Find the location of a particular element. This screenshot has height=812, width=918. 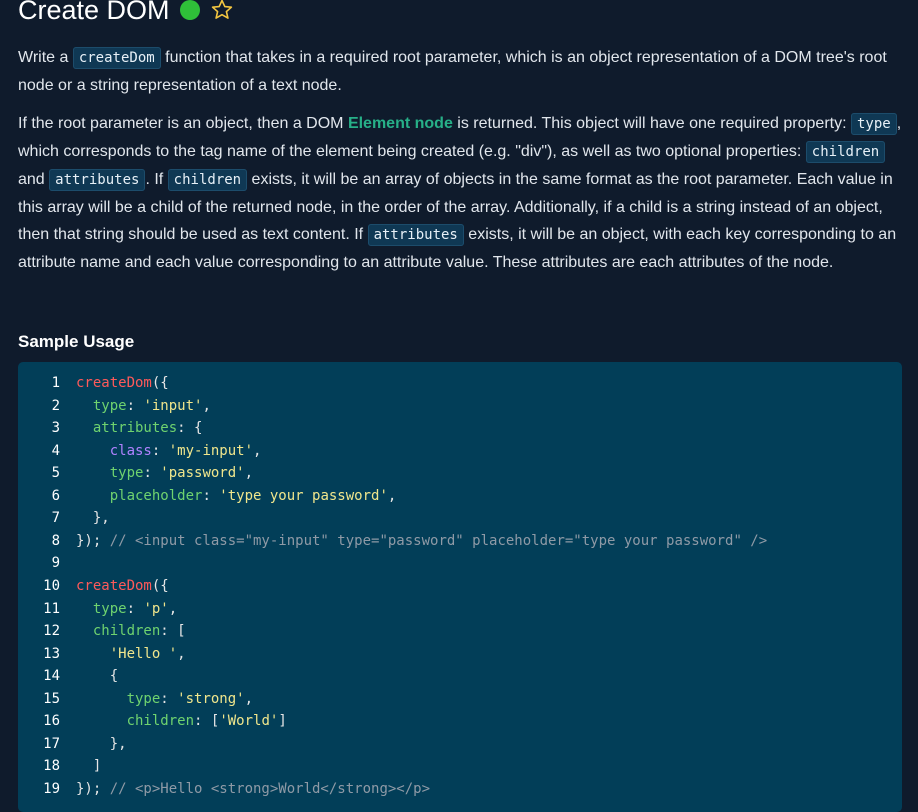

line-number: 5 is located at coordinates (55, 473).